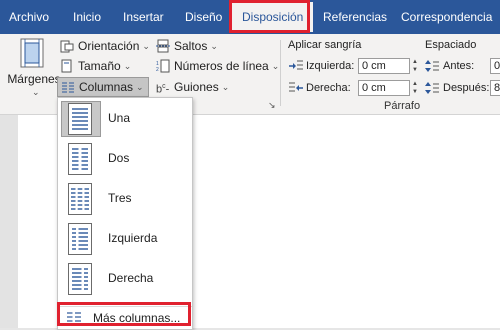 The width and height of the screenshot is (500, 330). Describe the element at coordinates (143, 17) in the screenshot. I see `tab-insertar: Insertar` at that location.